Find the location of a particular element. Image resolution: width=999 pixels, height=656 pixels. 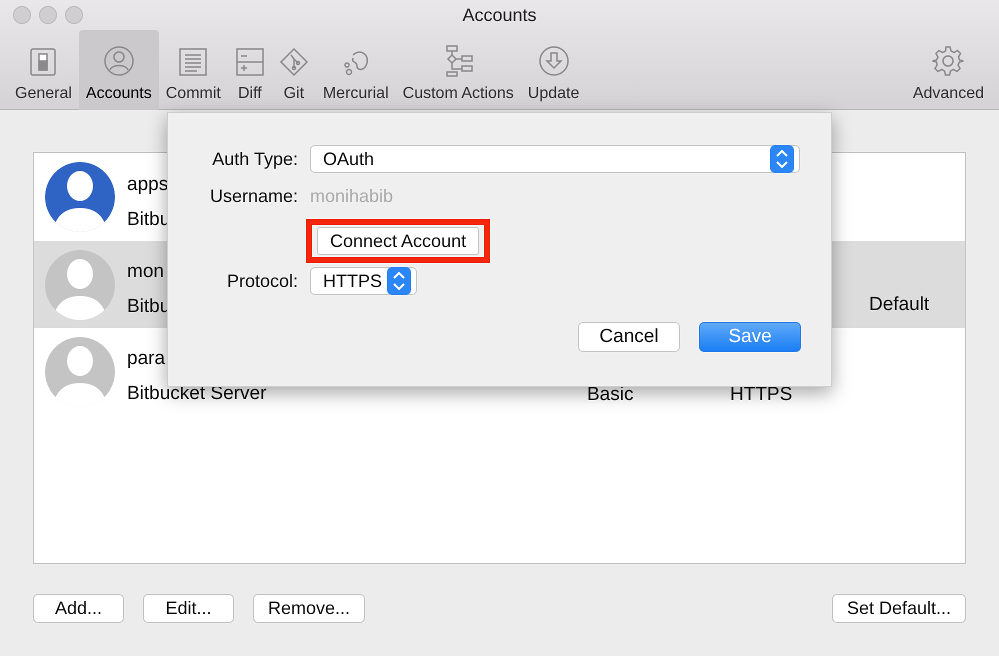

field-label: Protocol: is located at coordinates (262, 281).